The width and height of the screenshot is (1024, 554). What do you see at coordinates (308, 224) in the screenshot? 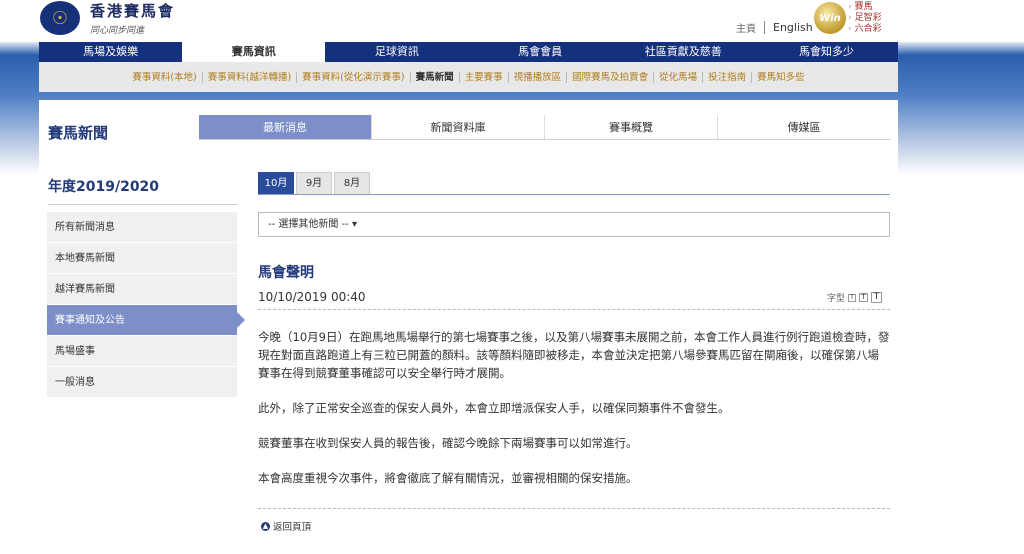
I see `other-news-select-label: -- 選擇其他新聞 --` at bounding box center [308, 224].